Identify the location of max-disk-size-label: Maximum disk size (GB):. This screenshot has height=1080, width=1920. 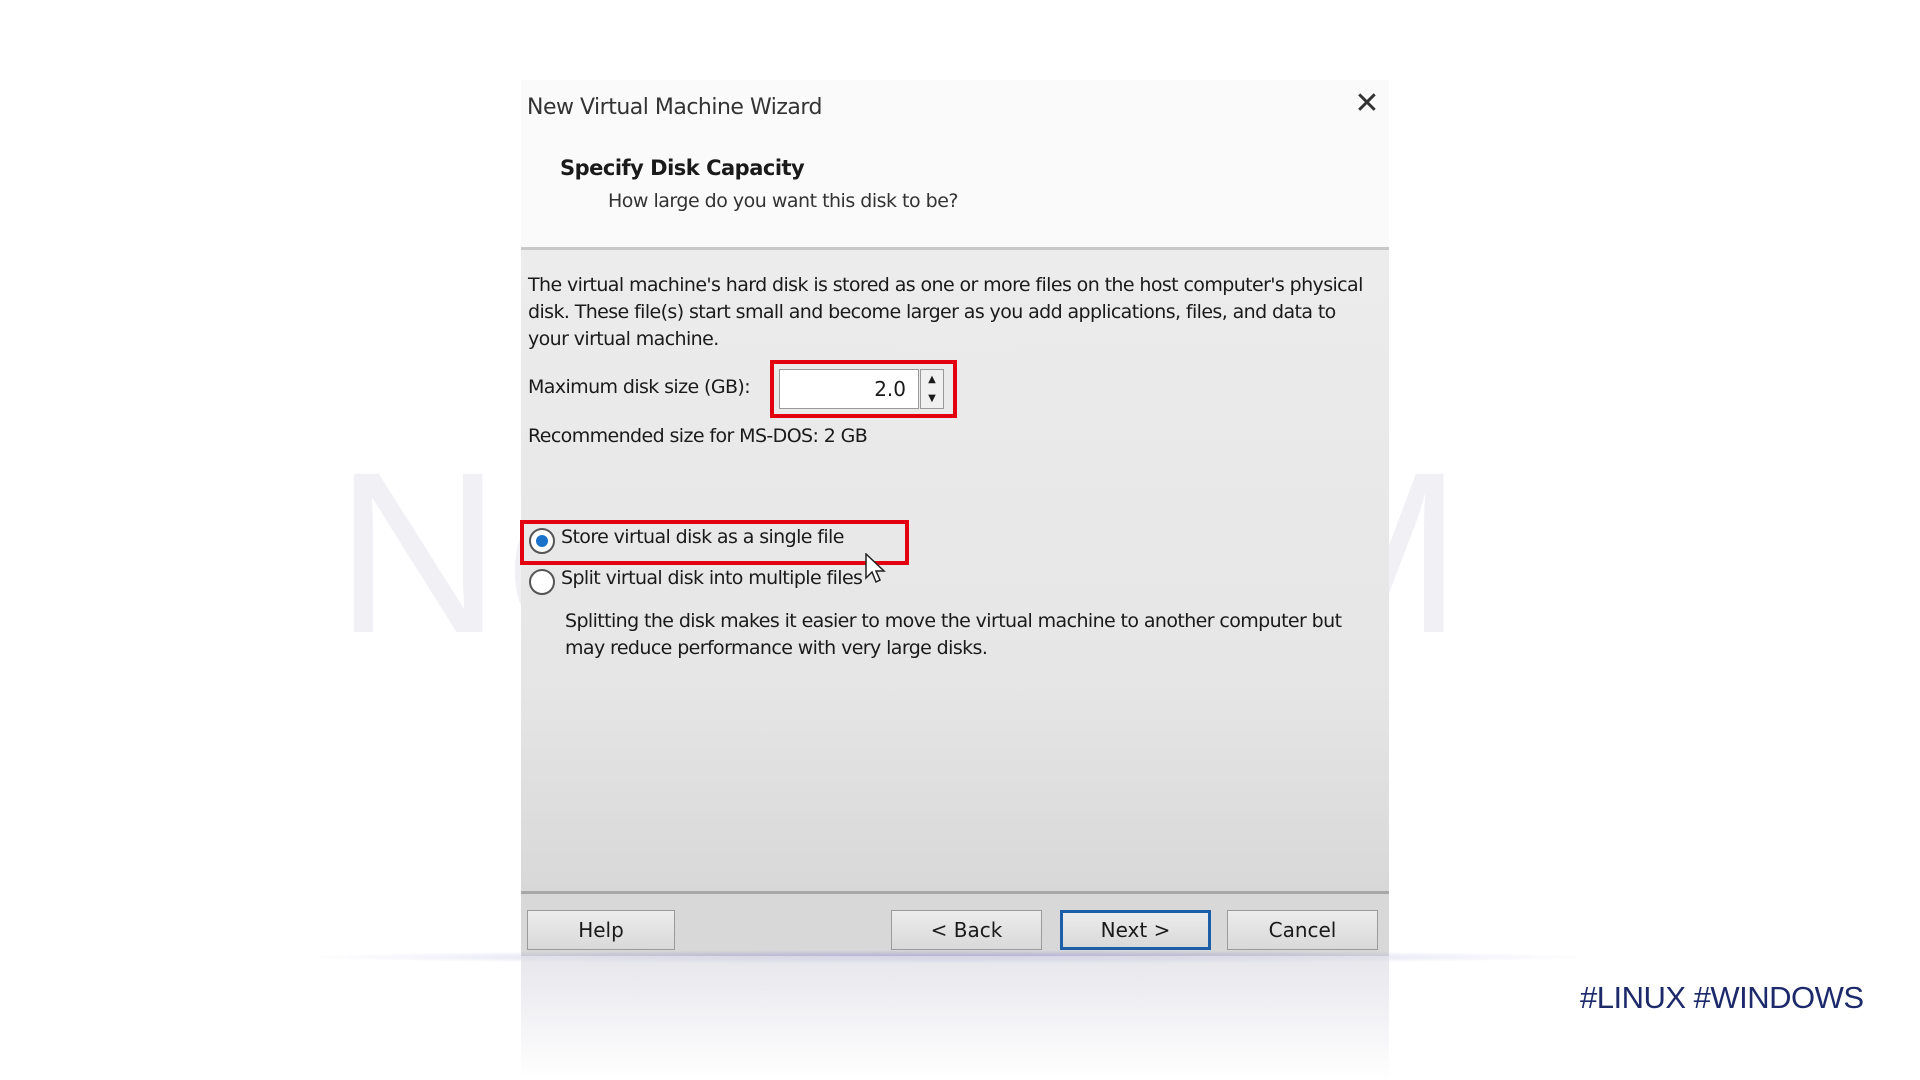
(639, 387).